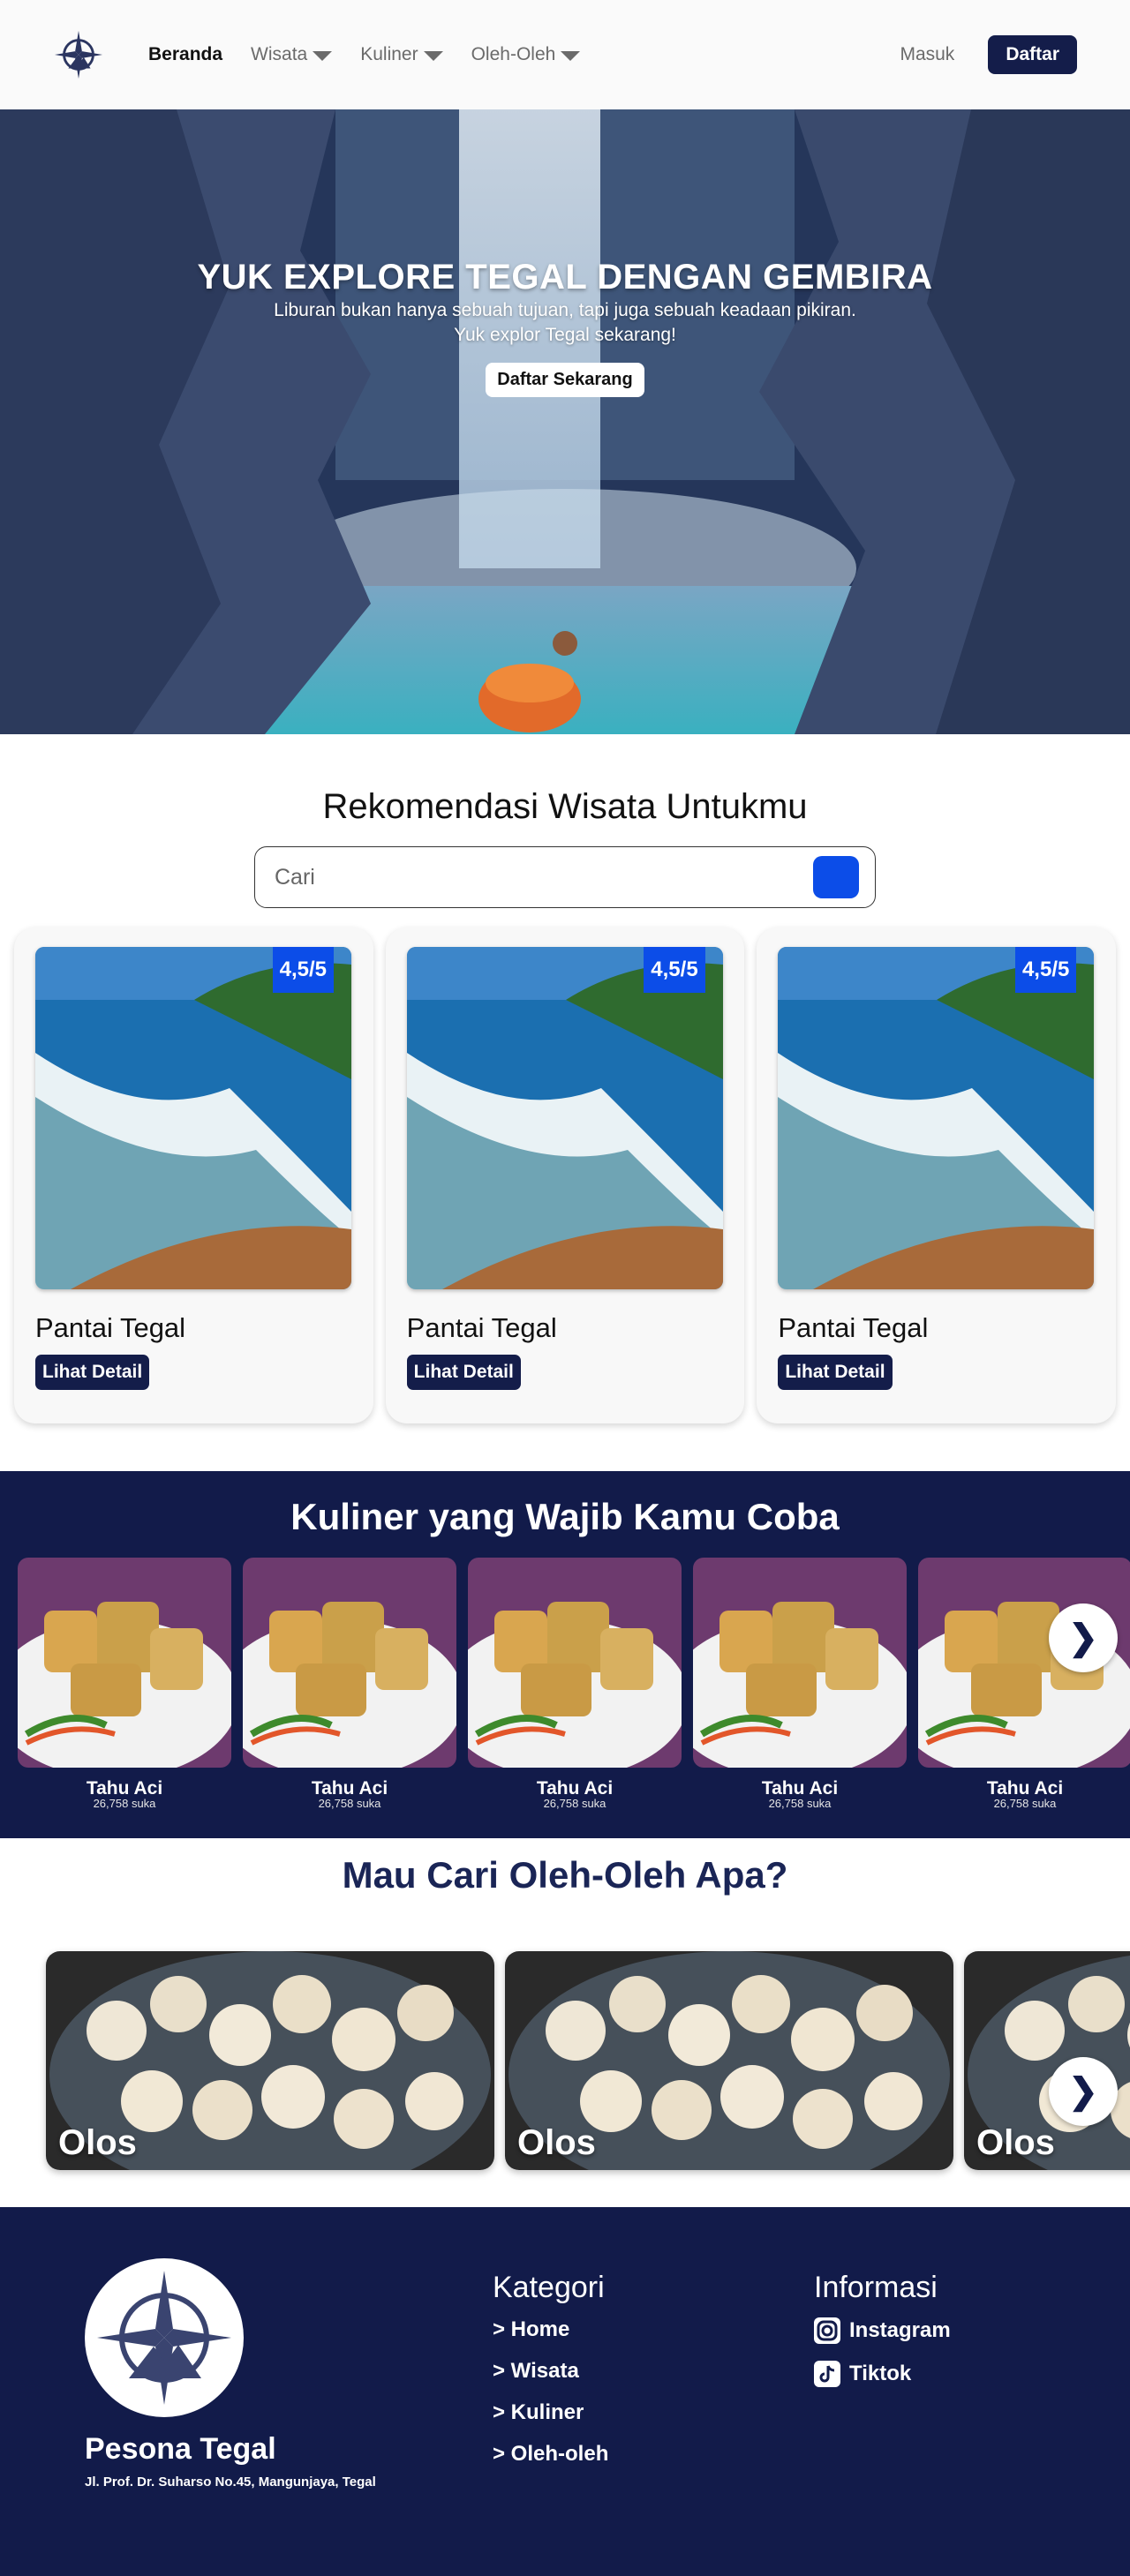 This screenshot has width=1130, height=2576. I want to click on footer-link-oleh-oleh: > Oleh-oleh, so click(550, 2454).